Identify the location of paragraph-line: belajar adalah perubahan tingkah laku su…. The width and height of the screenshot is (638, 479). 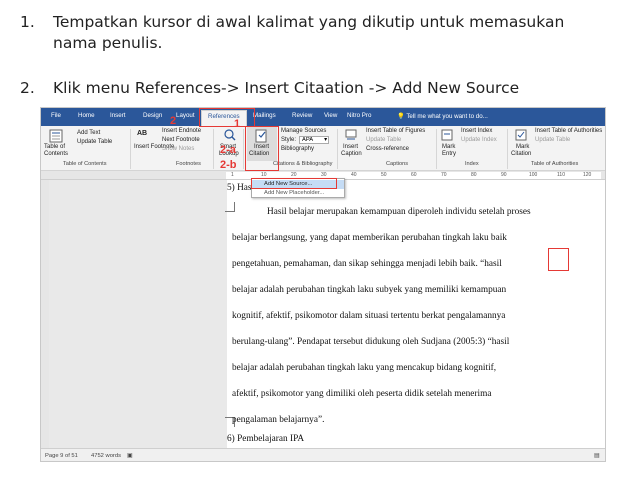
(369, 290).